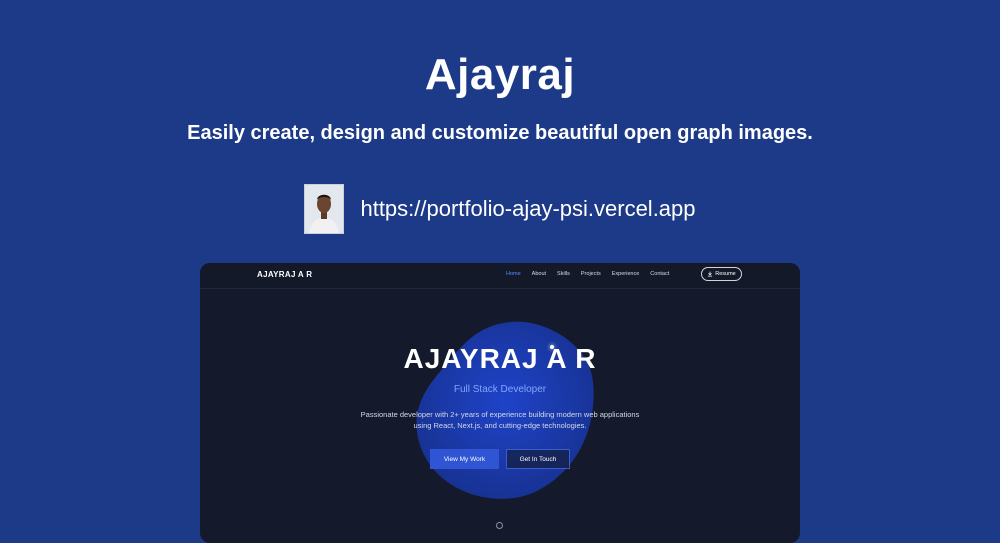 The image size is (1000, 543). Describe the element at coordinates (626, 274) in the screenshot. I see `nav-item-experience: Experience` at that location.